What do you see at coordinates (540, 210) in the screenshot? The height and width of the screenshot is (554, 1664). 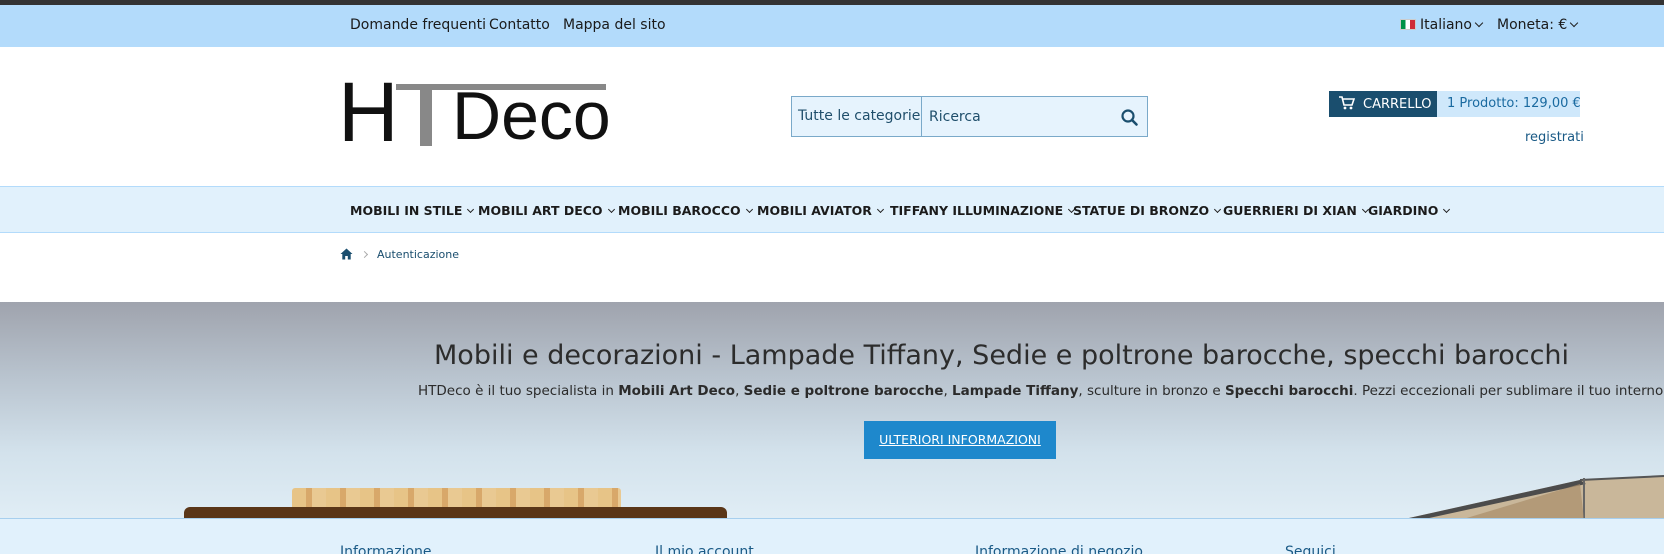 I see `nav-item-label: MOBILI ART DECO` at bounding box center [540, 210].